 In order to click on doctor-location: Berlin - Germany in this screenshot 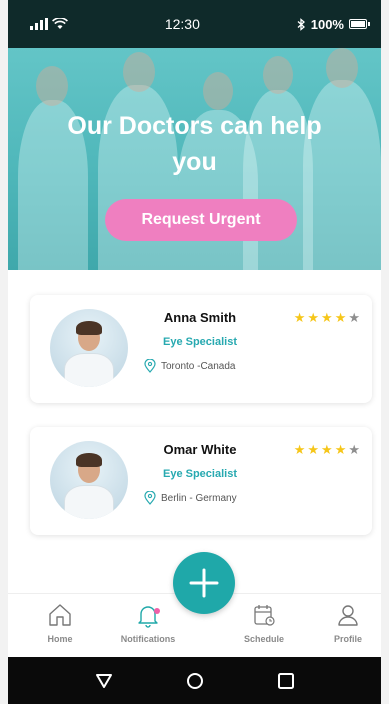, I will do `click(190, 498)`.